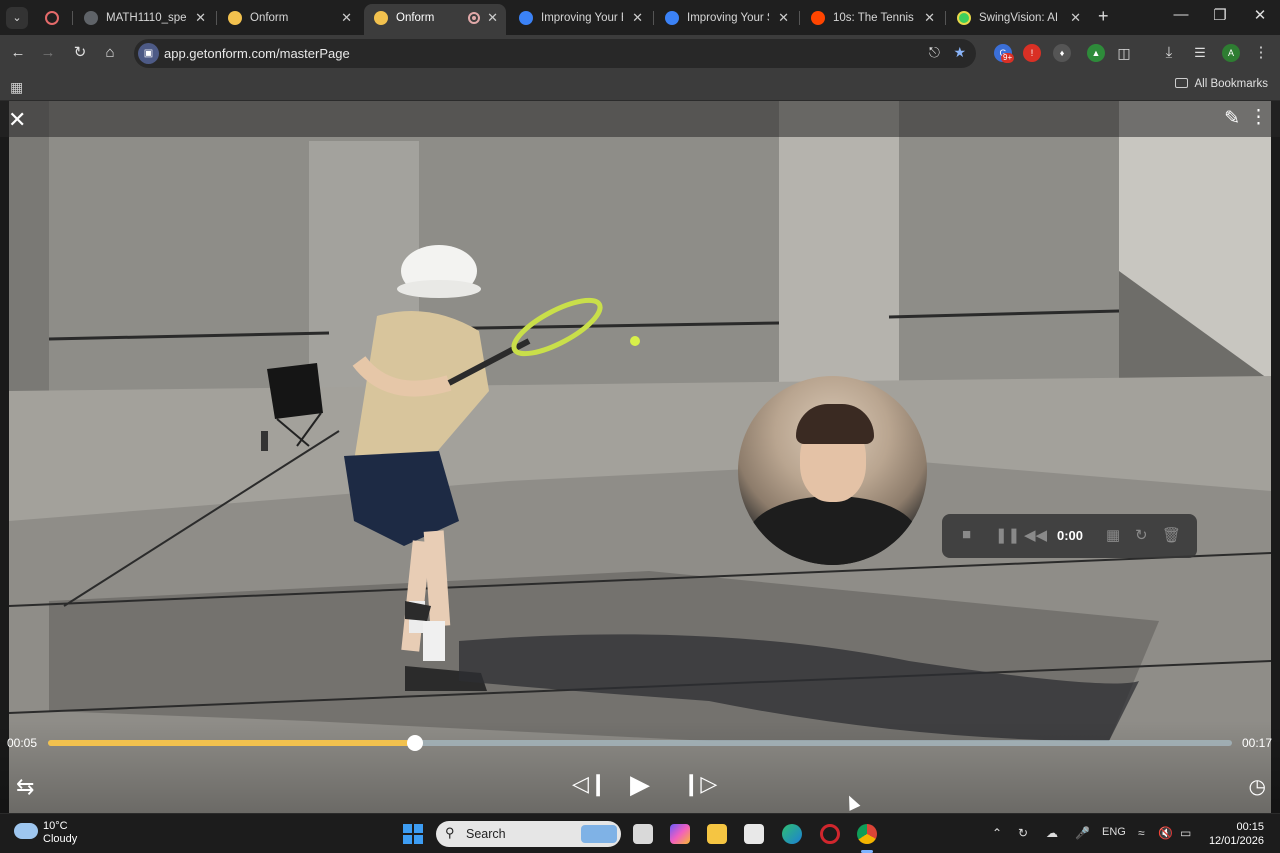 Image resolution: width=1280 pixels, height=853 pixels. Describe the element at coordinates (235, 18) in the screenshot. I see `onform-icon` at that location.